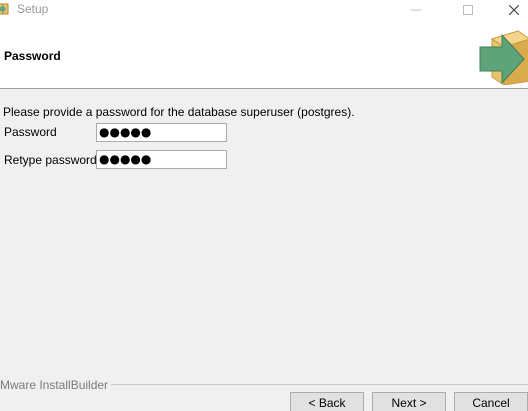  I want to click on retype-password-label: Retype password, so click(50, 160).